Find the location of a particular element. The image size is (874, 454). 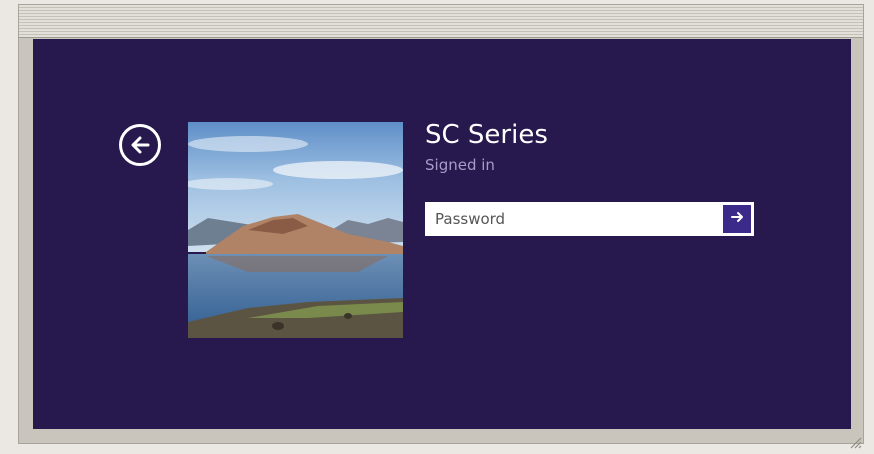

arrow-right-icon is located at coordinates (737, 219).